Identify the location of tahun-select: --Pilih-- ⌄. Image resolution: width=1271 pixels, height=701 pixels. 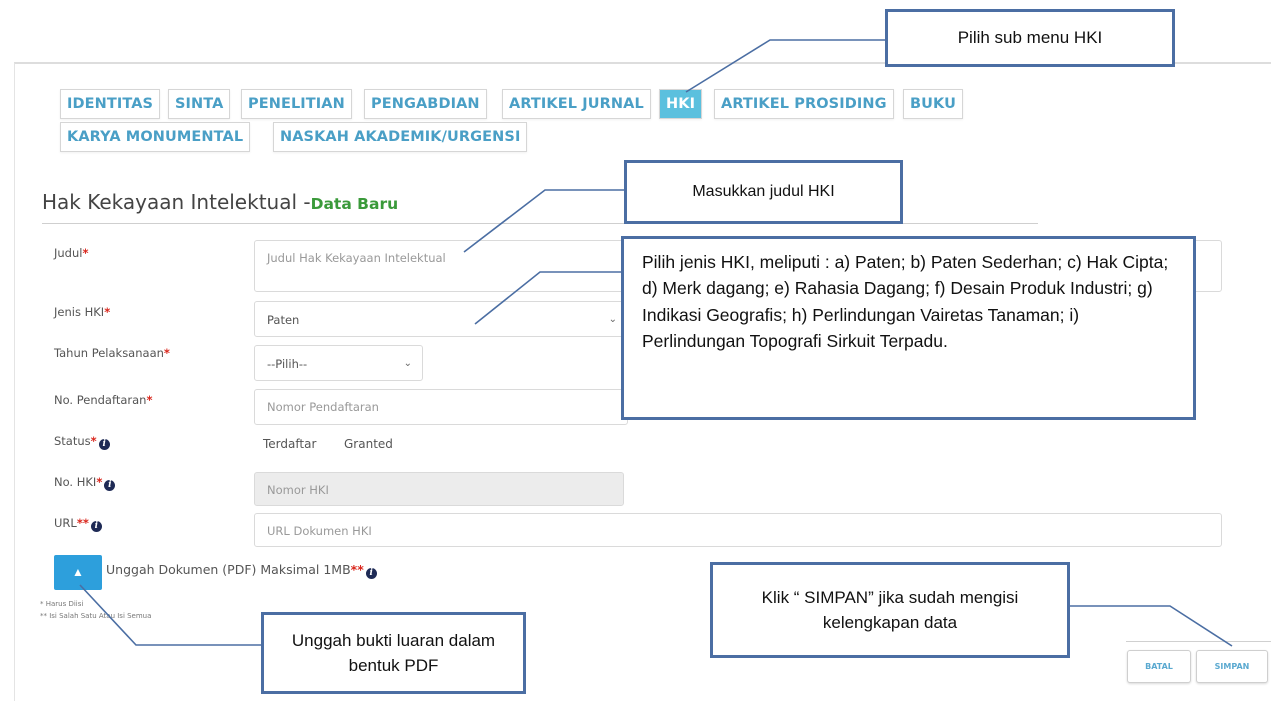
(338, 363).